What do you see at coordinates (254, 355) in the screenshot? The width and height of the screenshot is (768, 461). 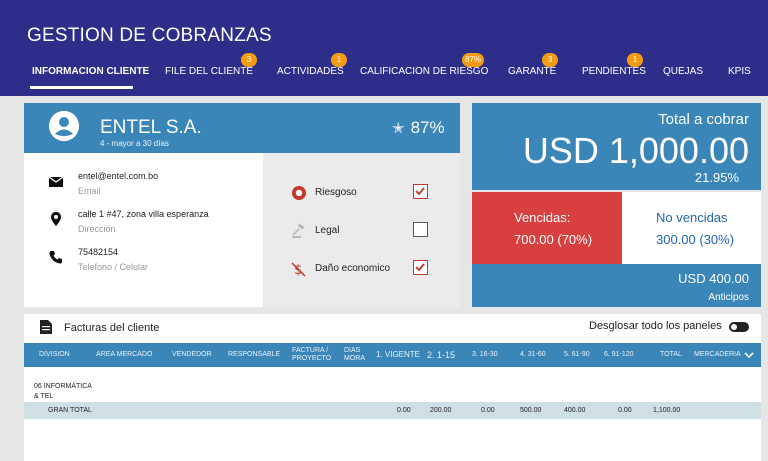 I see `col-responsable: RESPONSABLE` at bounding box center [254, 355].